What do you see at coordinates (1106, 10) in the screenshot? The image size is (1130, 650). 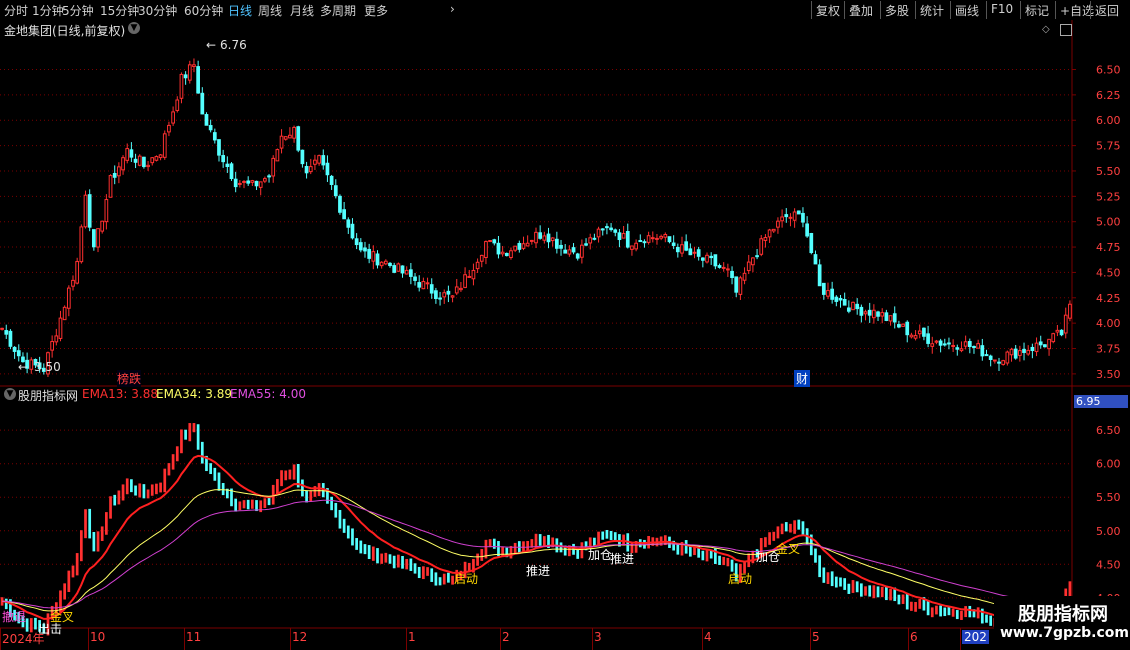 I see `toolbar-button-8: 返回` at bounding box center [1106, 10].